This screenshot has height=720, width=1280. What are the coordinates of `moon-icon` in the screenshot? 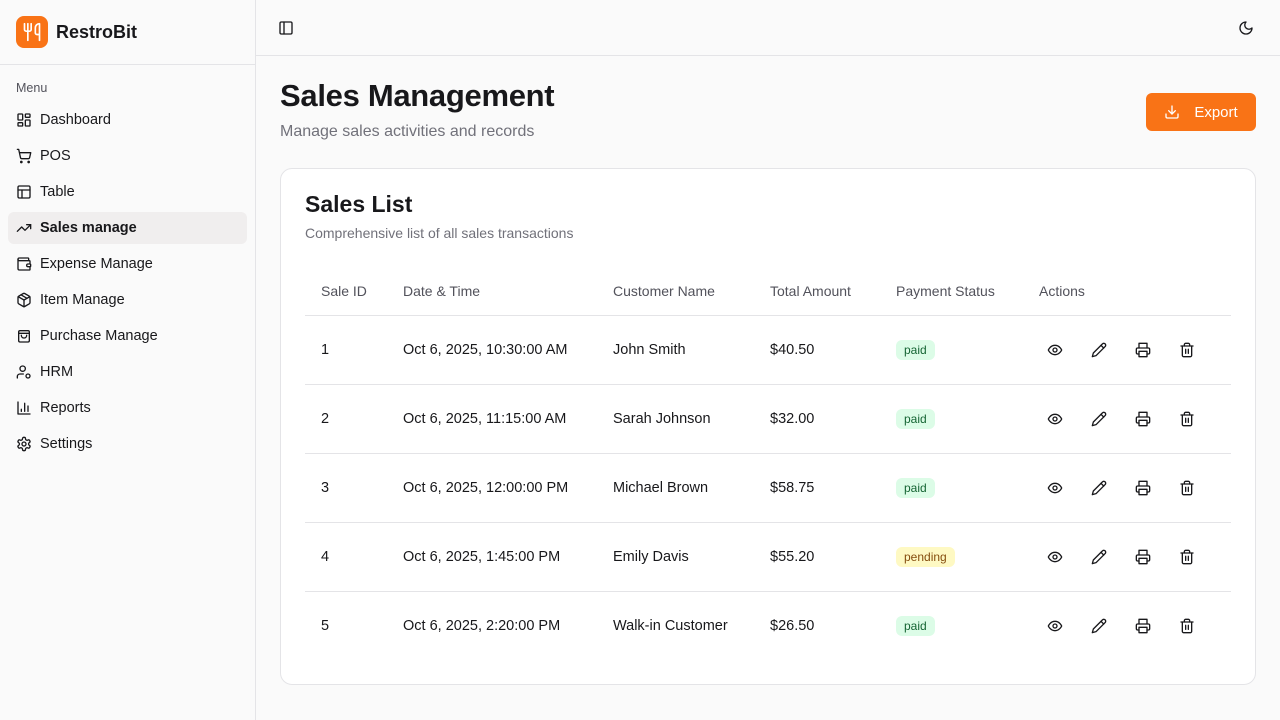 It's located at (1246, 28).